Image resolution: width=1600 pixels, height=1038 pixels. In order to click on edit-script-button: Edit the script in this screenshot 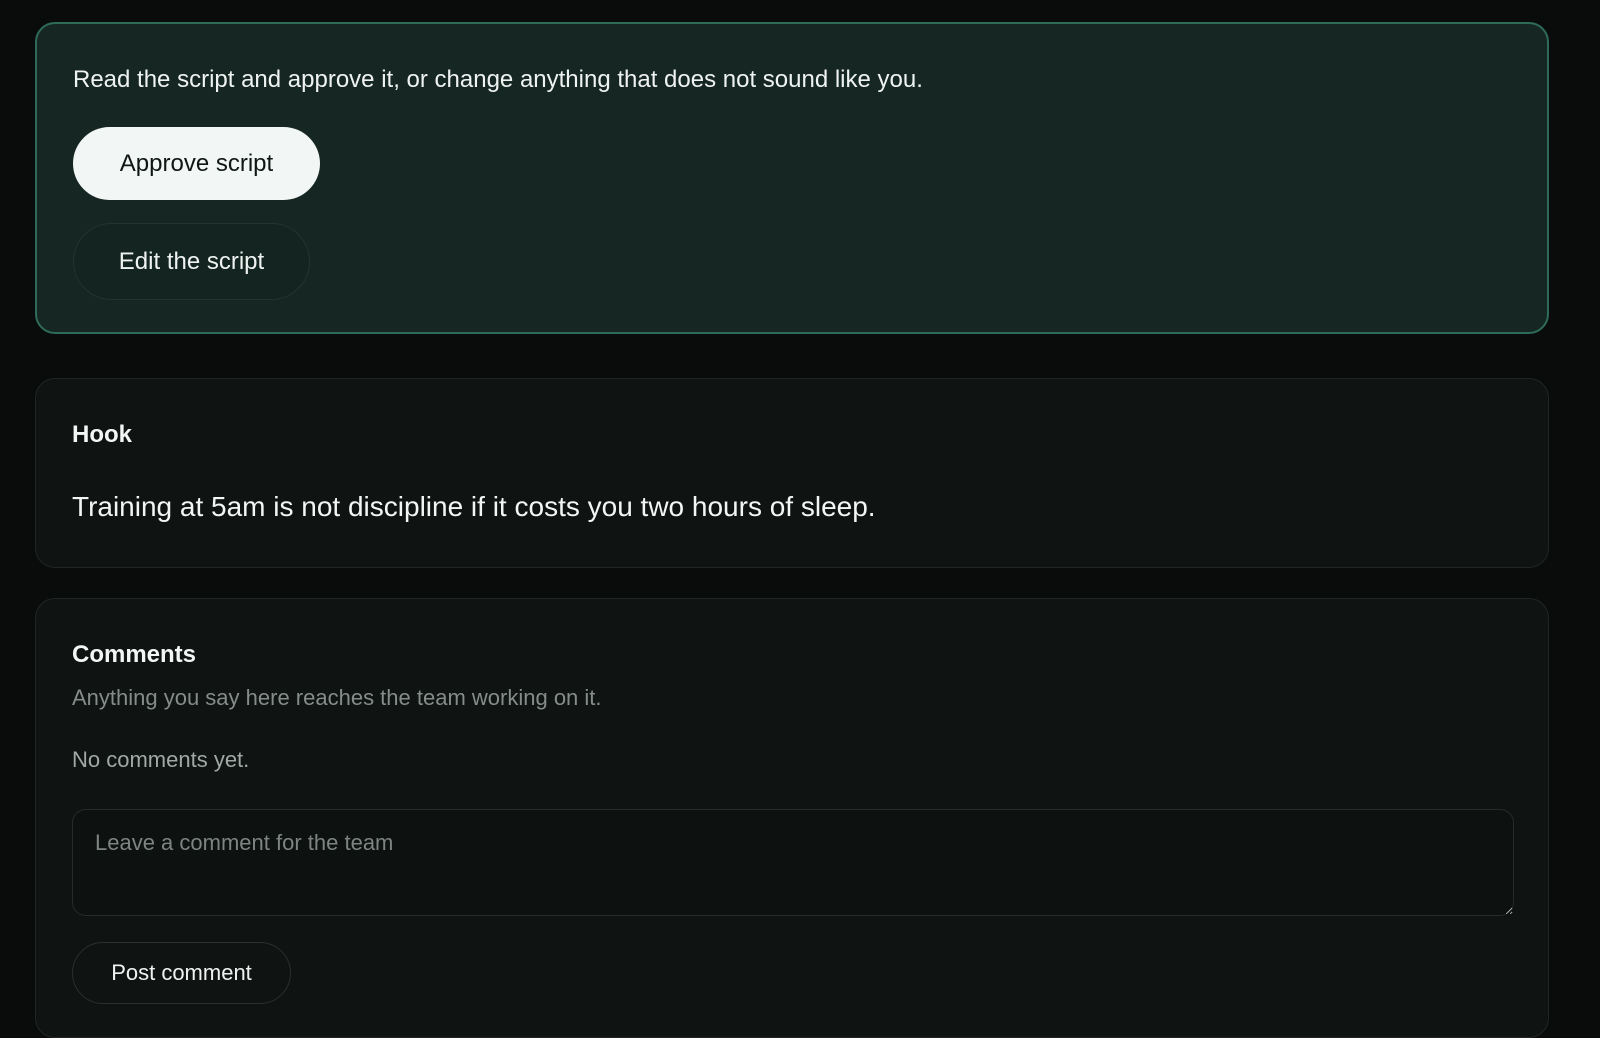, I will do `click(191, 262)`.